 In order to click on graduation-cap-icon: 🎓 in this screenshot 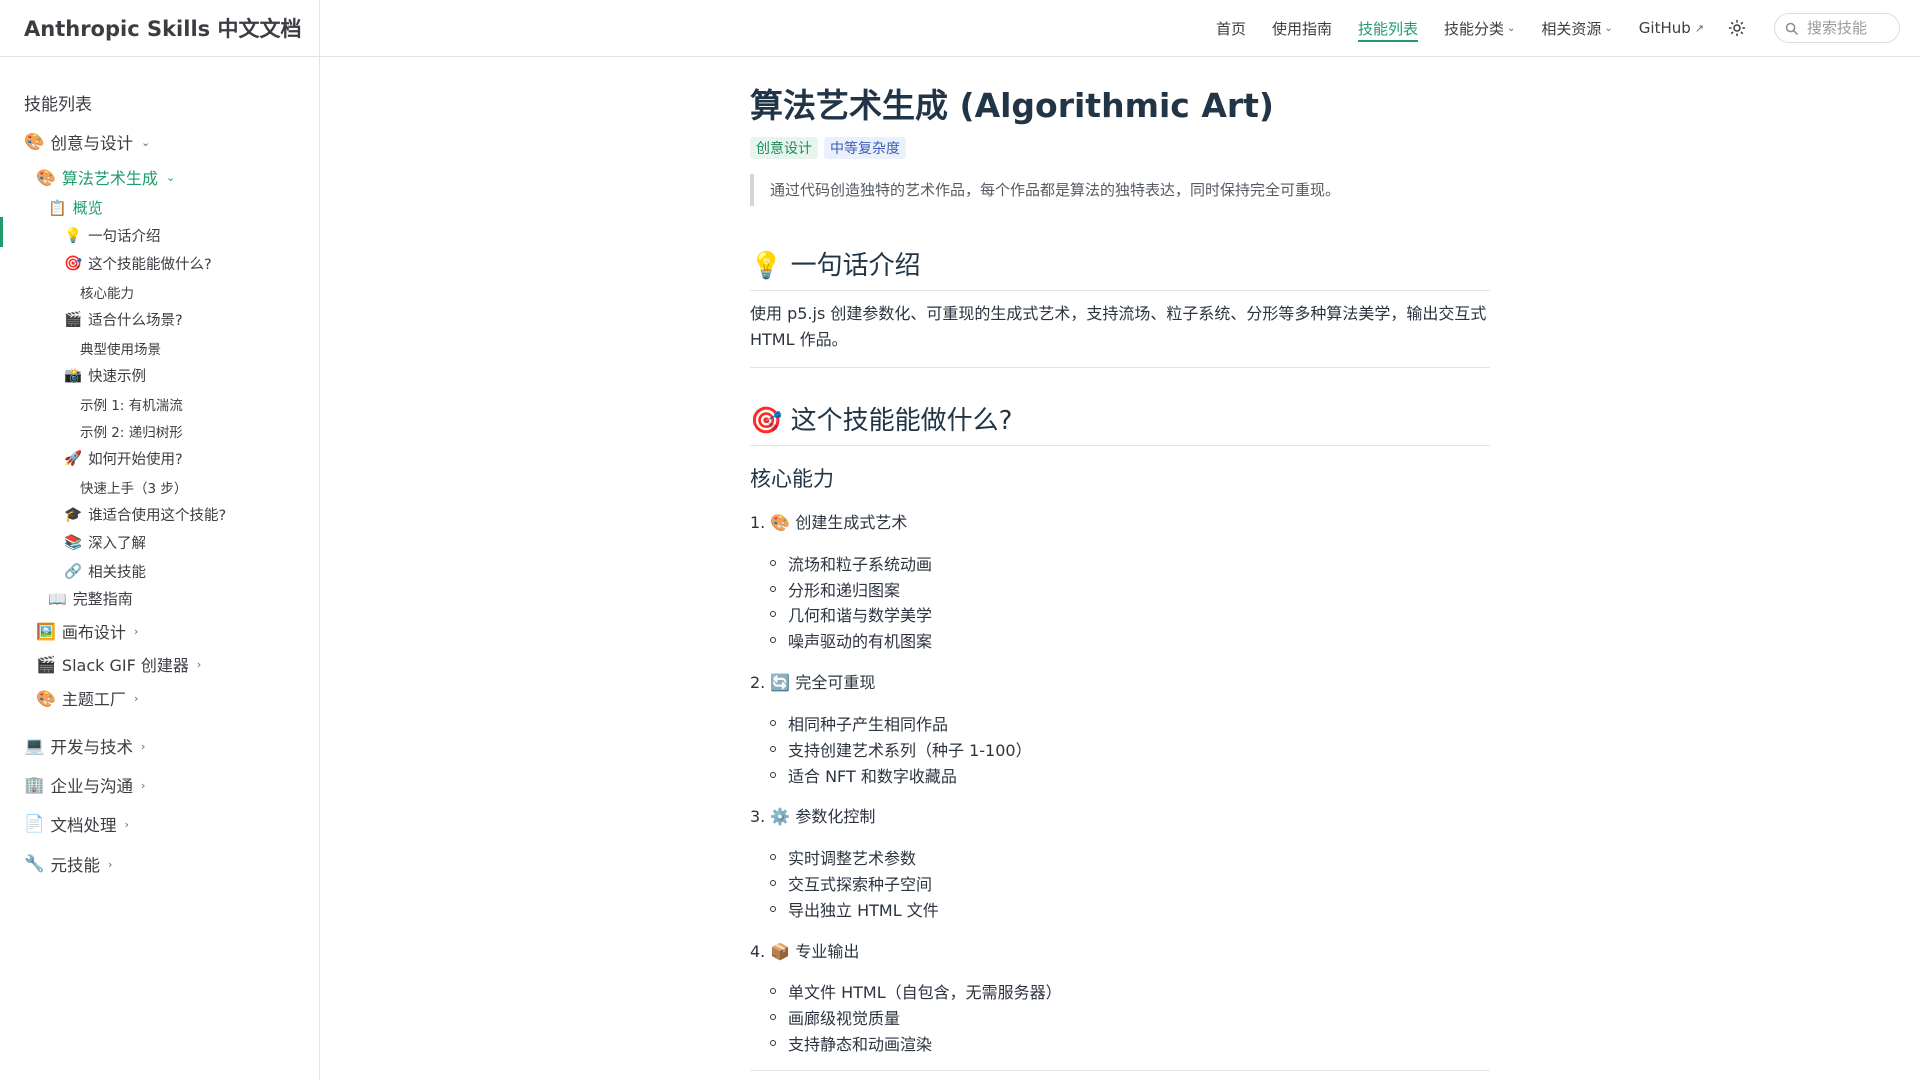, I will do `click(73, 515)`.